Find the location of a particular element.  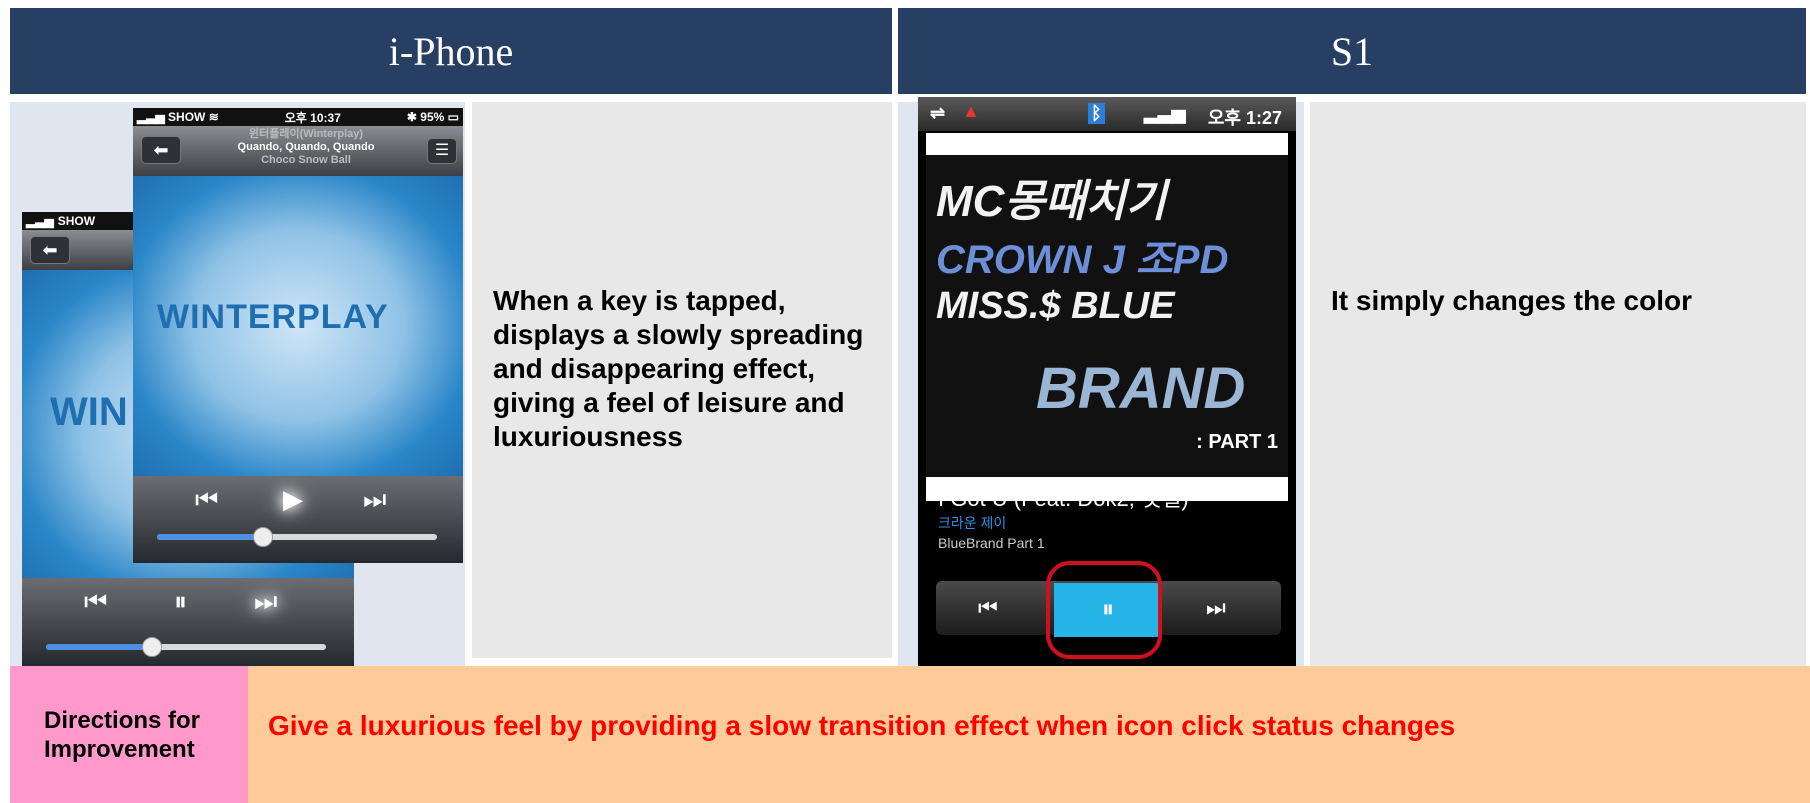

clock: 오후 1:27 is located at coordinates (1244, 118).